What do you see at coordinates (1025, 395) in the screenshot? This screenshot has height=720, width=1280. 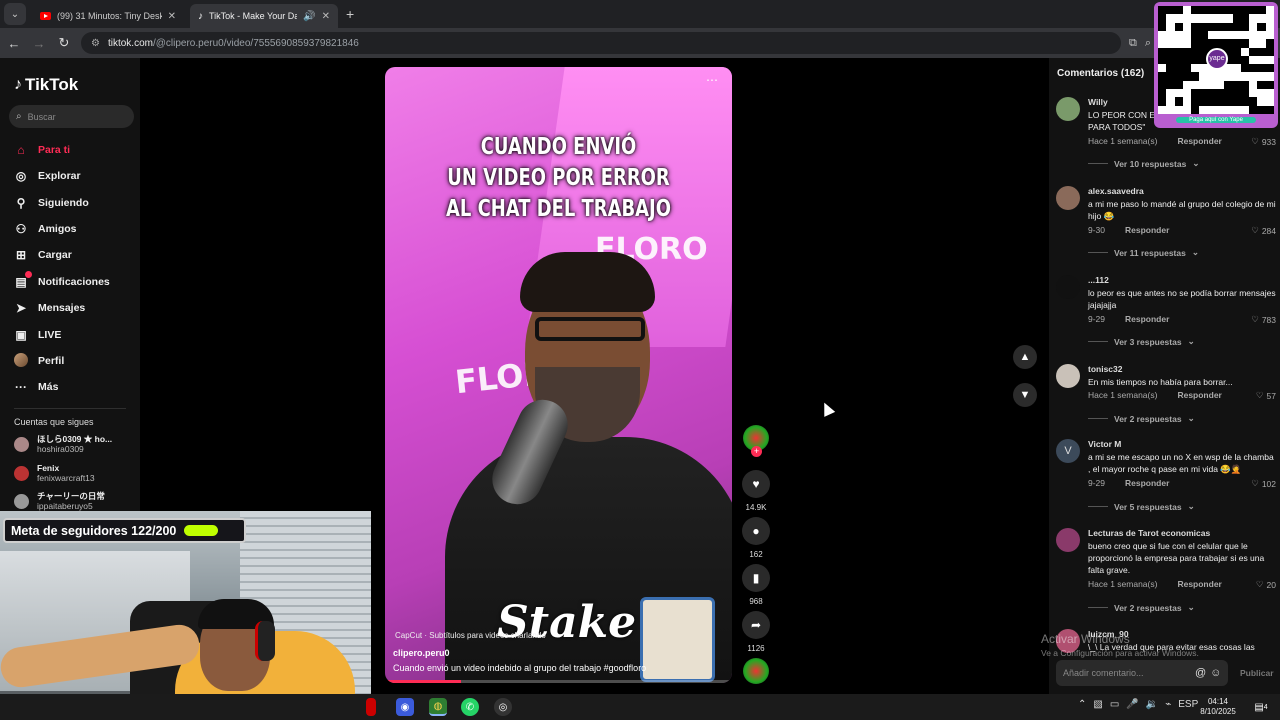 I see `next-video-button: ▼` at bounding box center [1025, 395].